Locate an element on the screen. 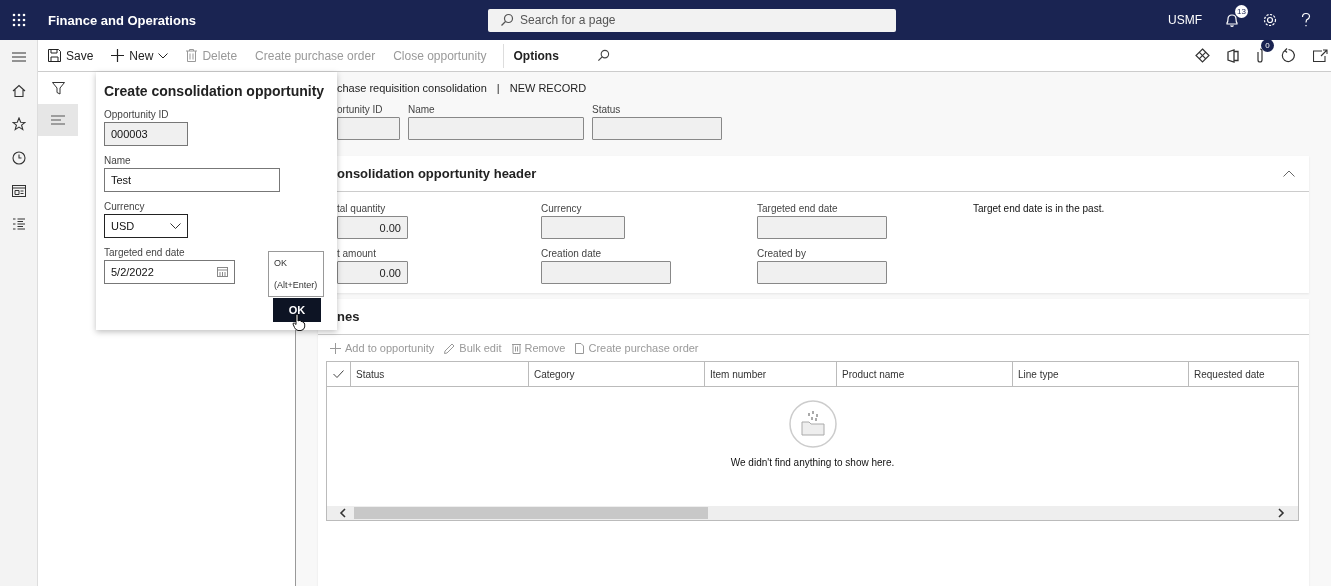  lines-icon is located at coordinates (58, 120).